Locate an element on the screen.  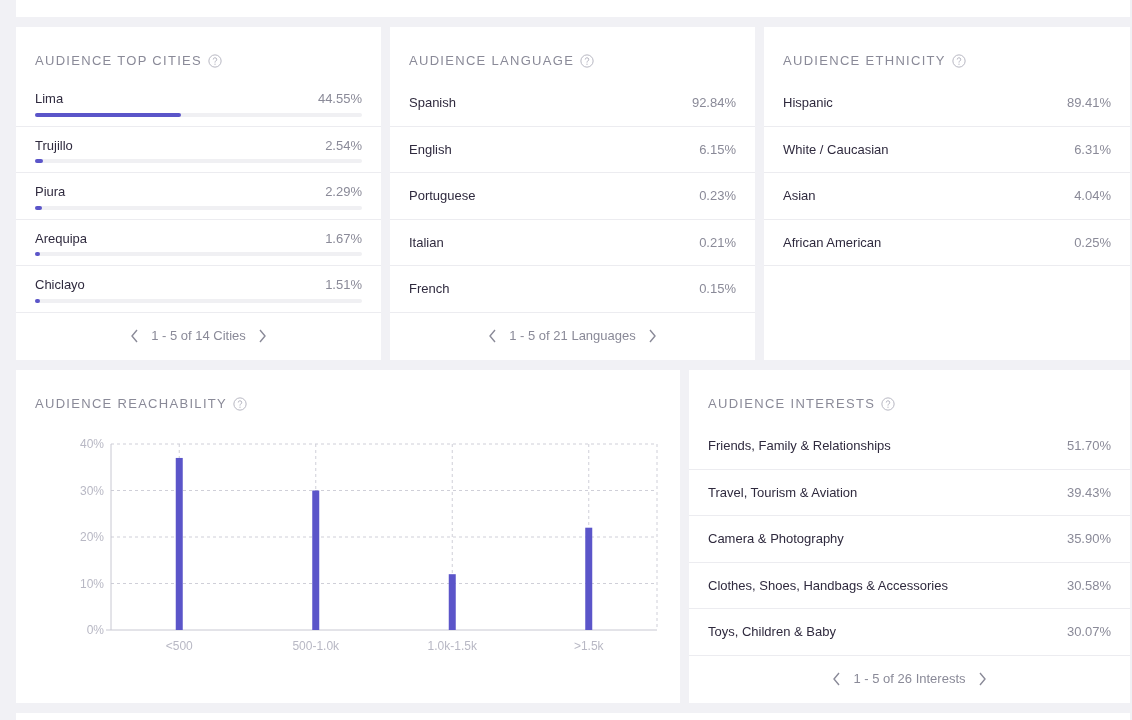
axis-label: 20% is located at coordinates (91, 537).